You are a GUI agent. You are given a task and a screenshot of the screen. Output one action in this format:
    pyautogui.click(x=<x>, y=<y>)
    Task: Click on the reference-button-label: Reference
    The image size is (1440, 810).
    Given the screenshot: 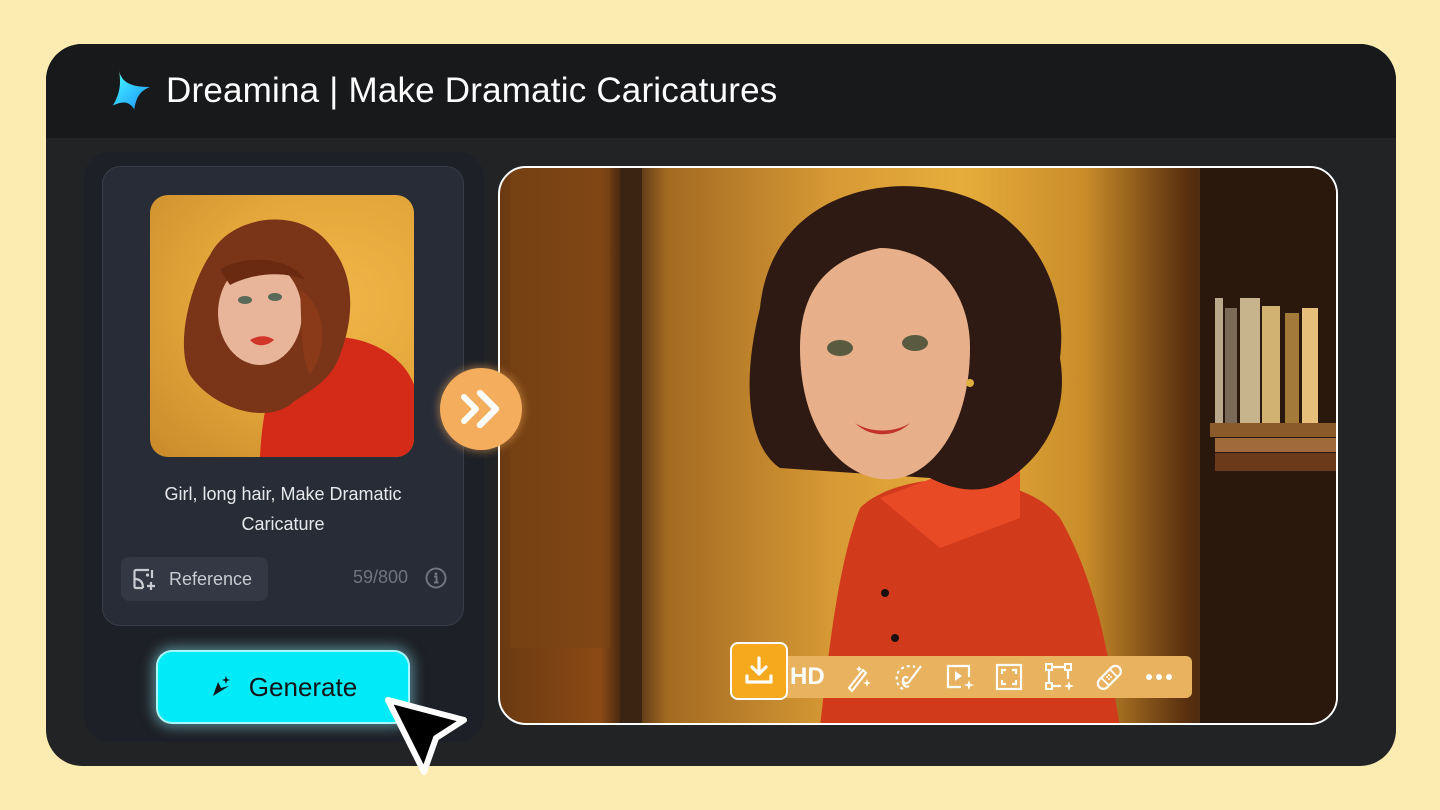 What is the action you would take?
    pyautogui.click(x=211, y=578)
    